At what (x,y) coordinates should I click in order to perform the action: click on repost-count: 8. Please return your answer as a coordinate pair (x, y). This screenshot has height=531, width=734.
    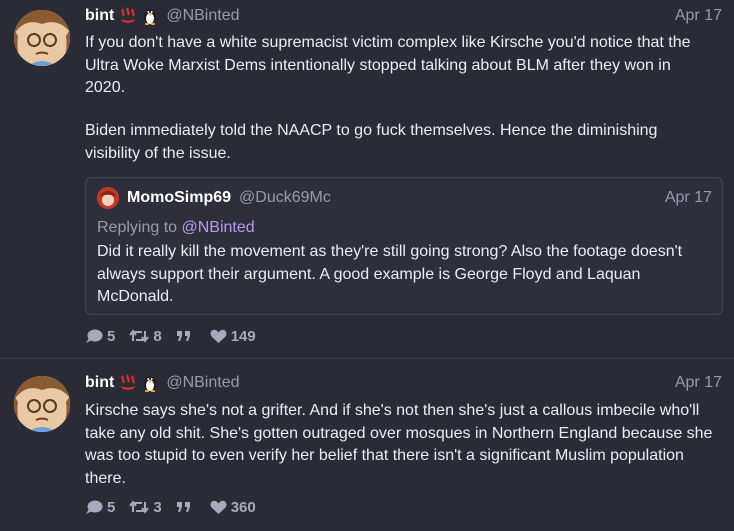
    Looking at the image, I should click on (157, 336).